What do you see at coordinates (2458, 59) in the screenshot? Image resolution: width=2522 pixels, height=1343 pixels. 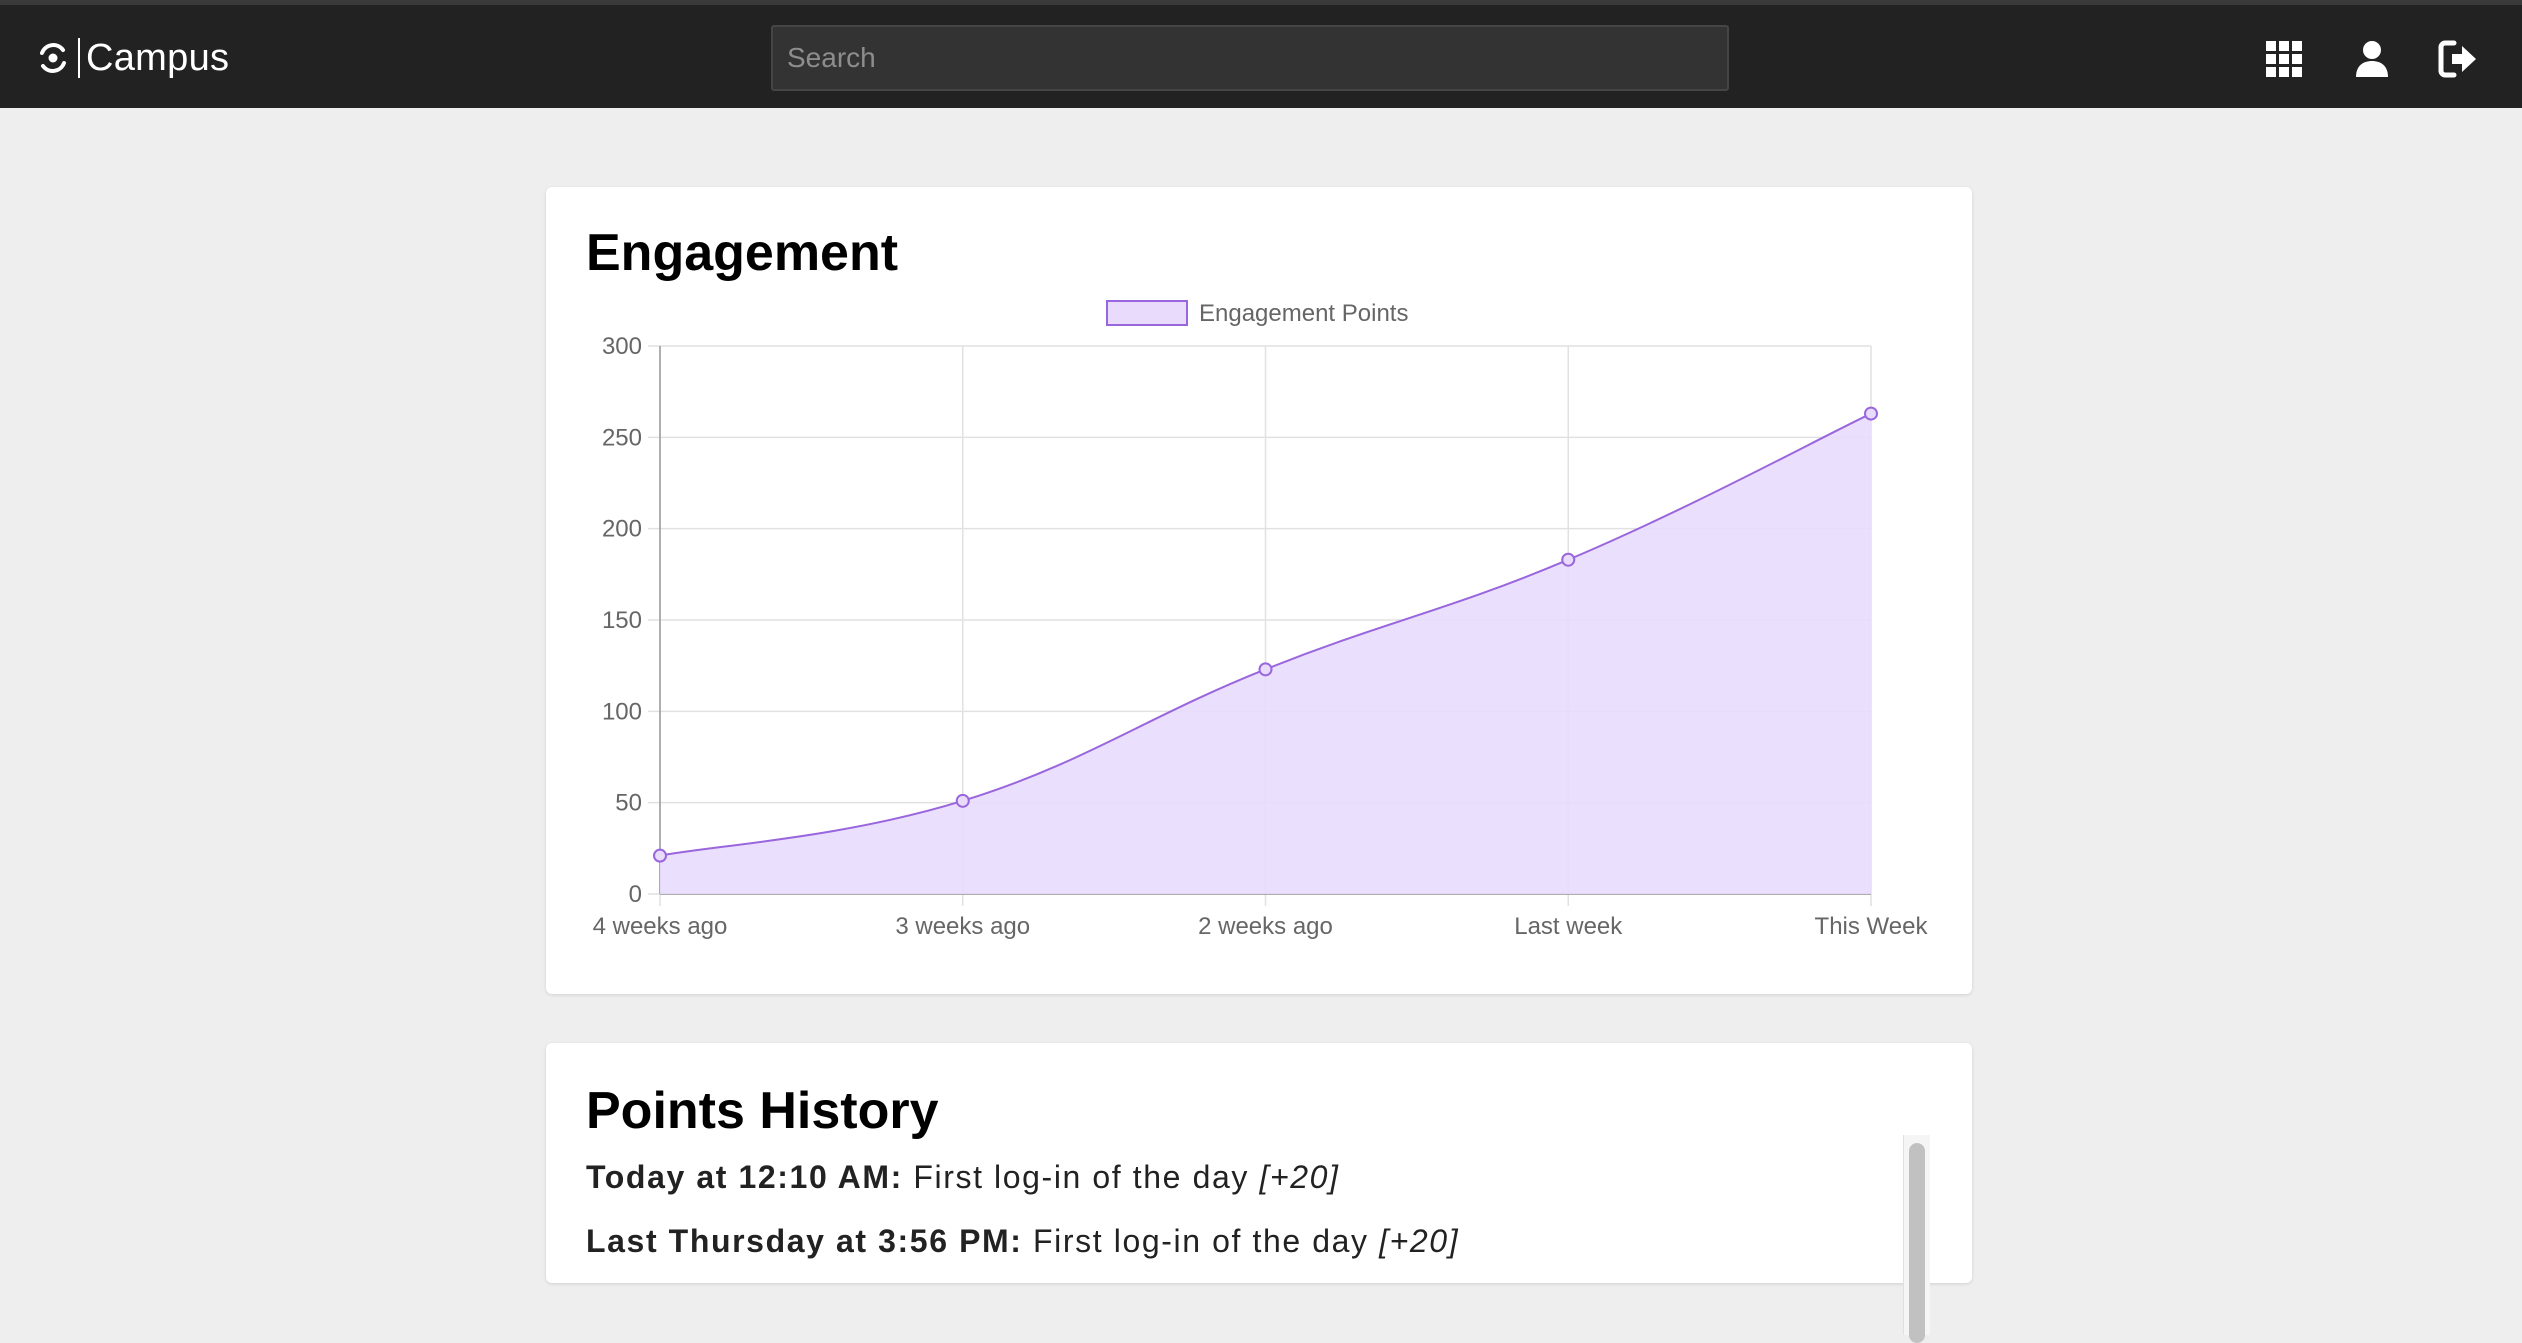 I see `sign-out-icon` at bounding box center [2458, 59].